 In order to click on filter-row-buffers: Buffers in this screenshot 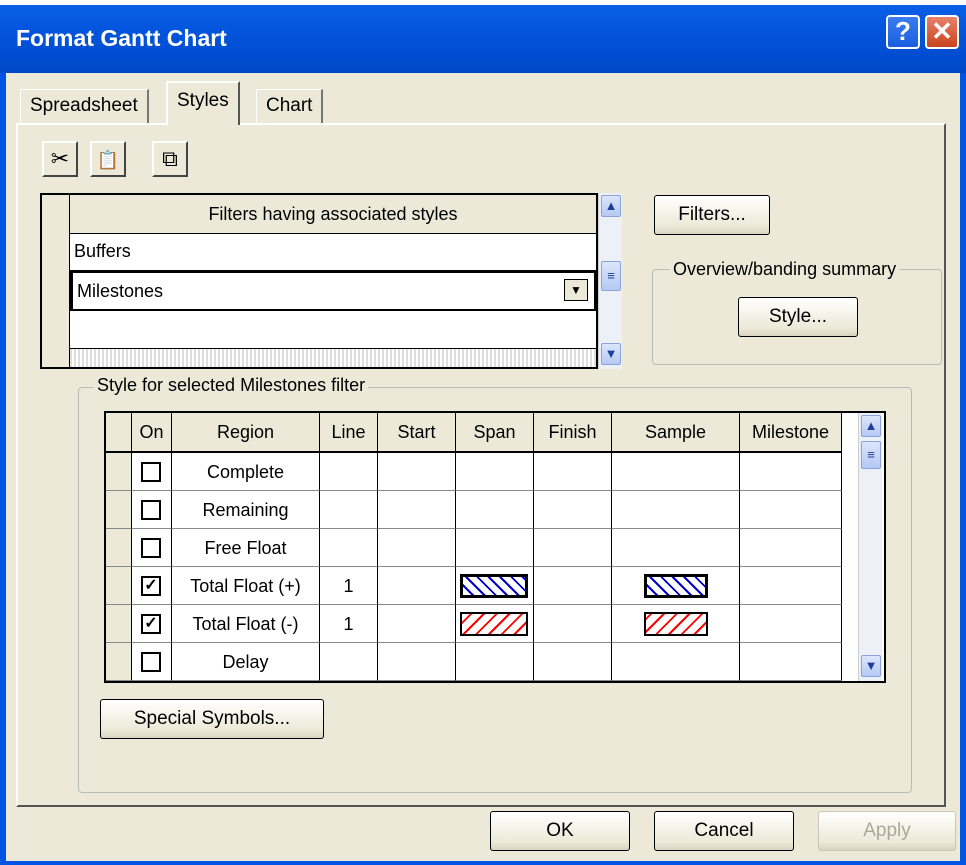, I will do `click(333, 252)`.